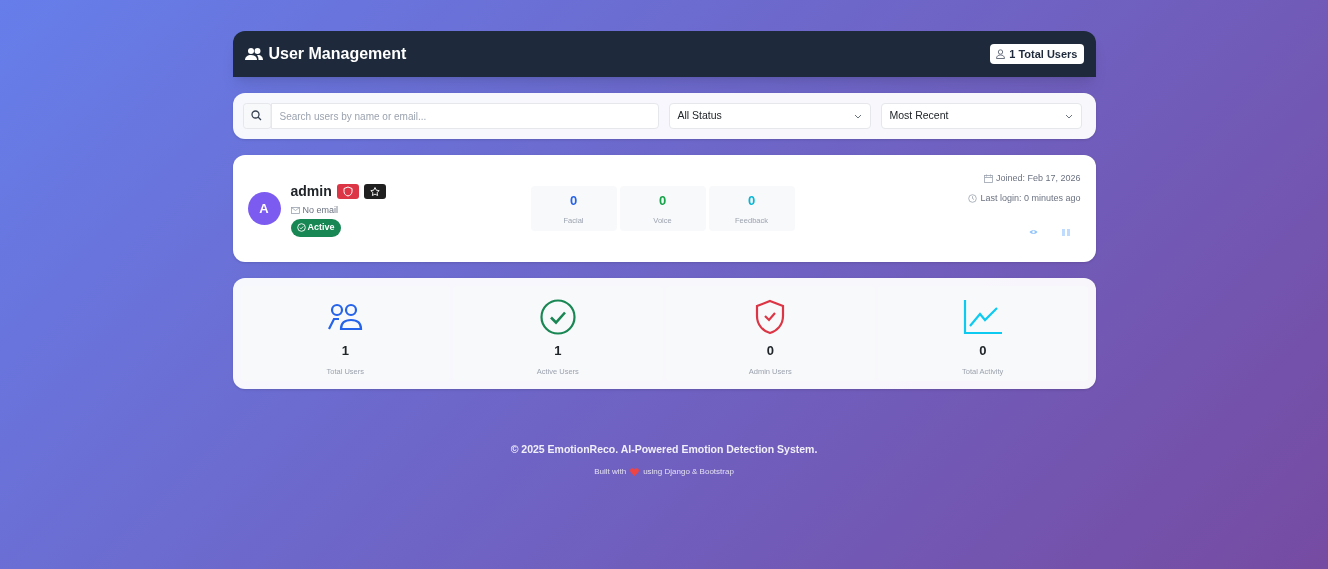 The height and width of the screenshot is (569, 1328). Describe the element at coordinates (981, 116) in the screenshot. I see `dropdown: Most Recent` at that location.